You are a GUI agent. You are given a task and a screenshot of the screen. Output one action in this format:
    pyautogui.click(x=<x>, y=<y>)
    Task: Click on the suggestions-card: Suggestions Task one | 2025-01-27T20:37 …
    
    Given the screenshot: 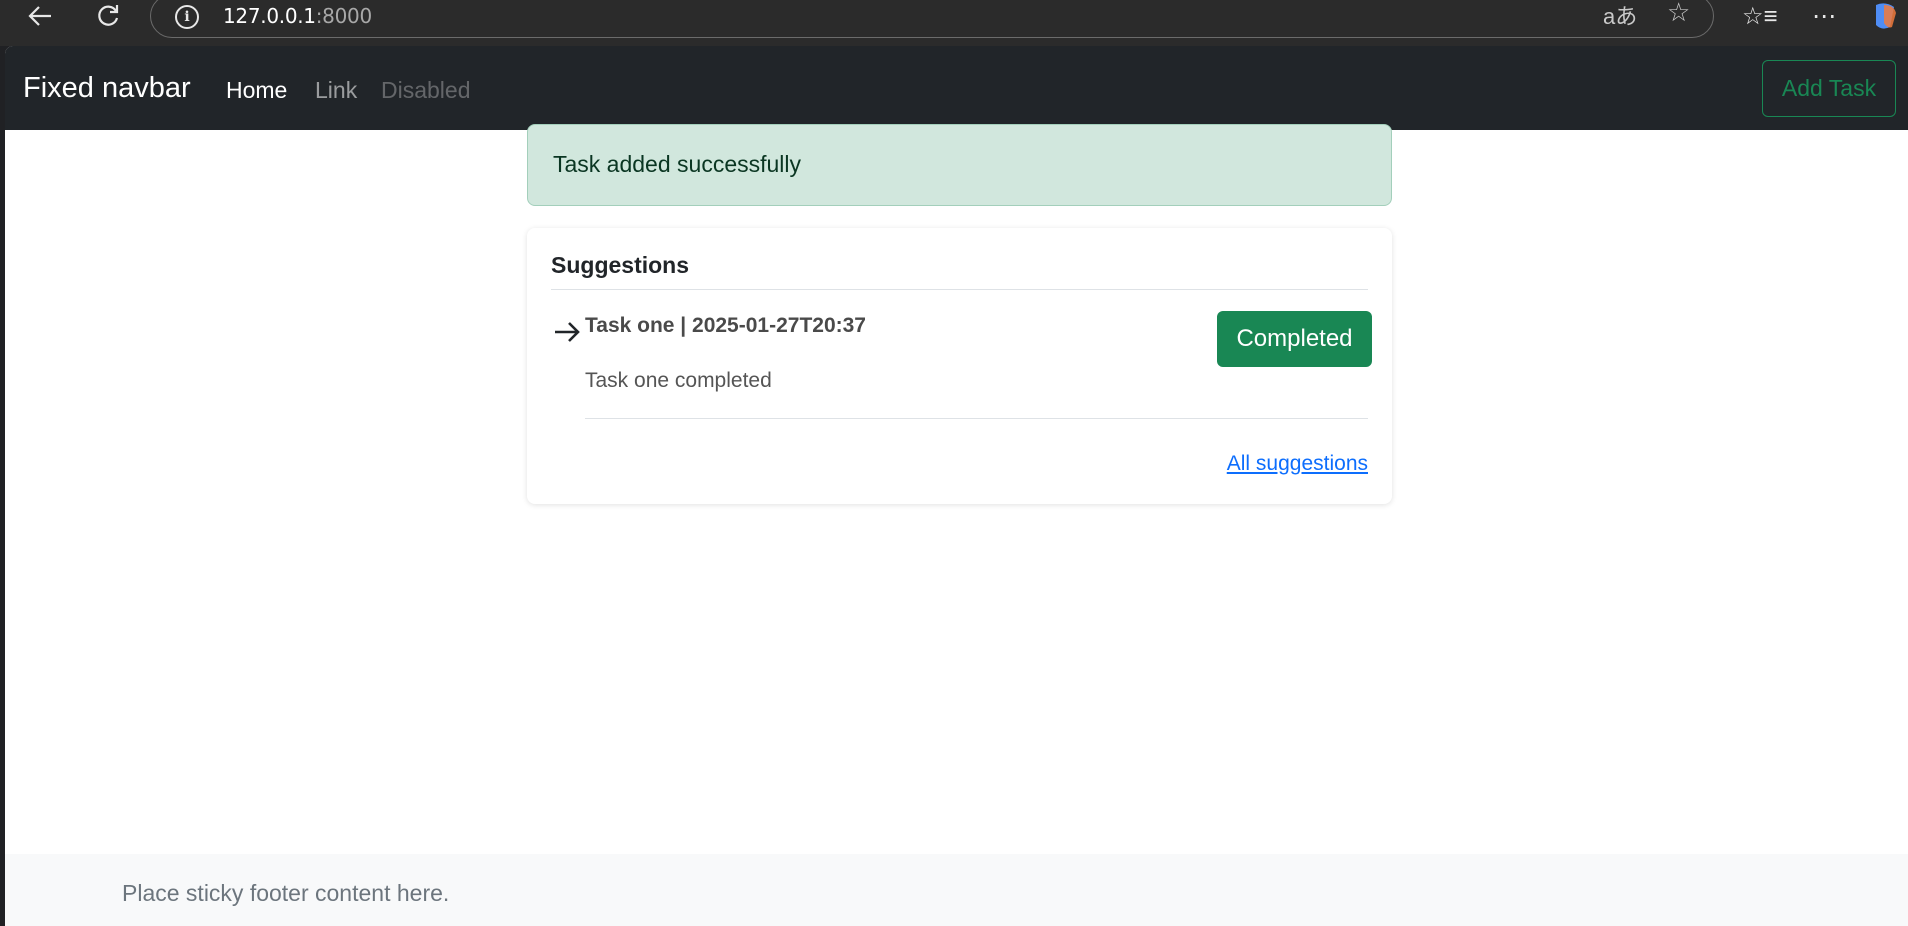 What is the action you would take?
    pyautogui.click(x=959, y=366)
    